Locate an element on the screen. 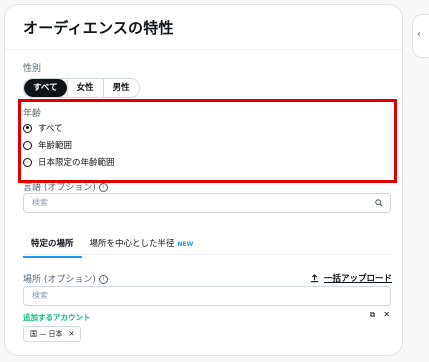  location-search-placeholder: 検索 is located at coordinates (40, 295).